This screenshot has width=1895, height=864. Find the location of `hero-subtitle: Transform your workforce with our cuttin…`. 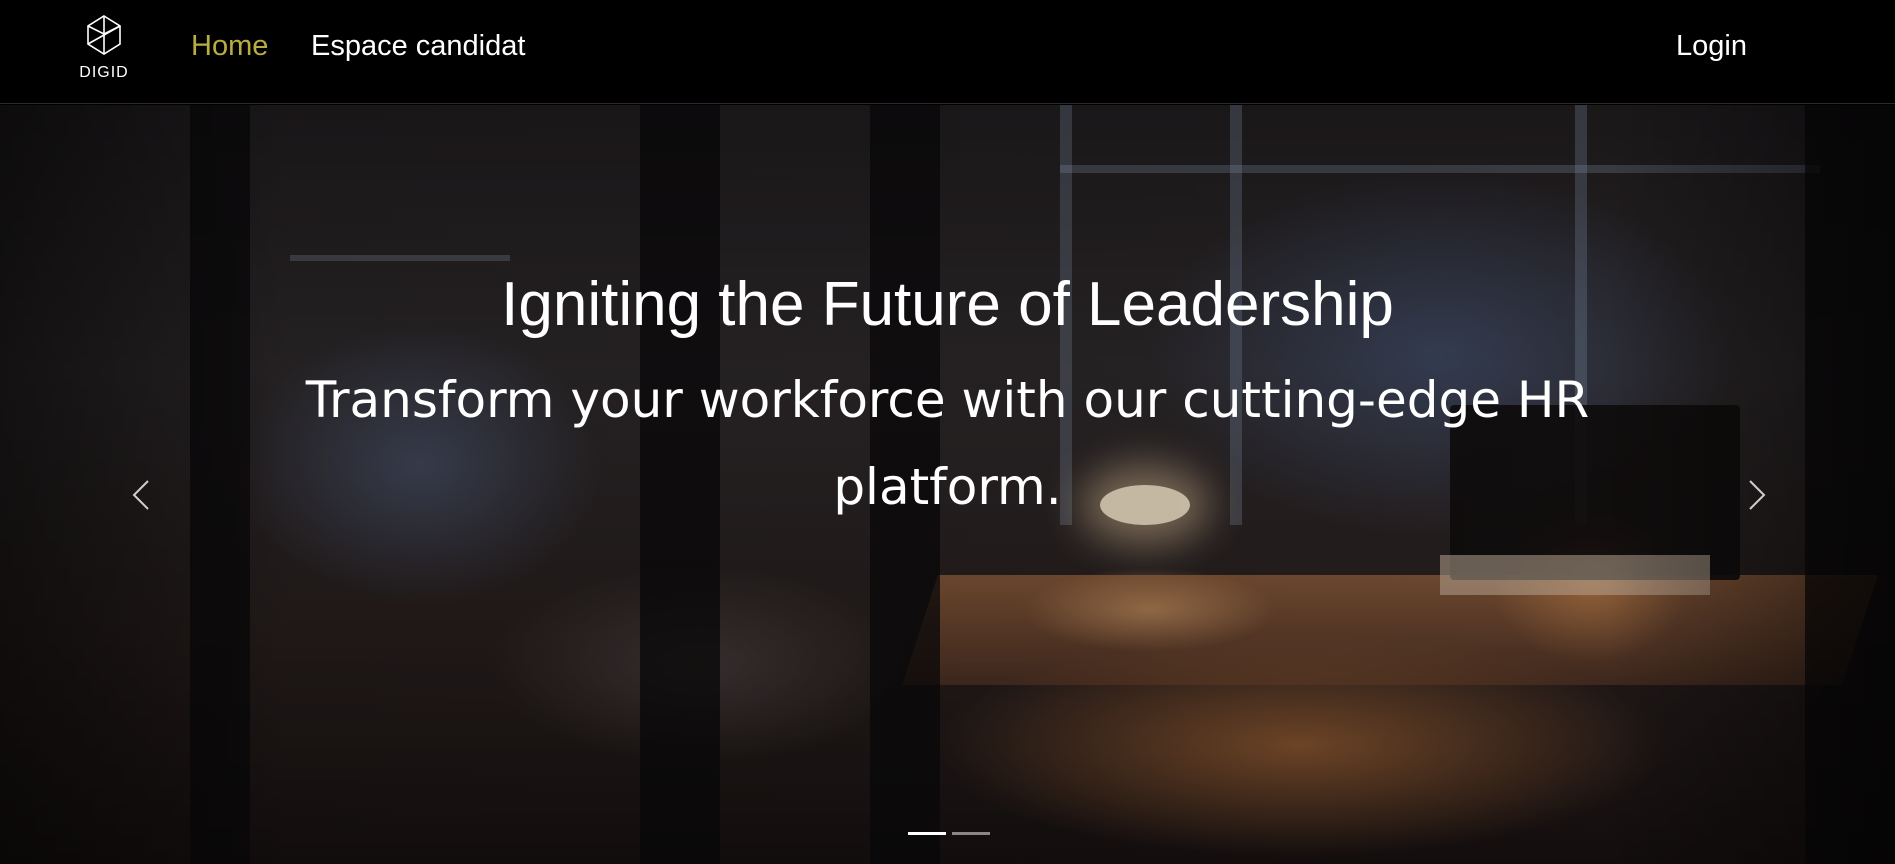

hero-subtitle: Transform your workforce with our cuttin… is located at coordinates (947, 443).